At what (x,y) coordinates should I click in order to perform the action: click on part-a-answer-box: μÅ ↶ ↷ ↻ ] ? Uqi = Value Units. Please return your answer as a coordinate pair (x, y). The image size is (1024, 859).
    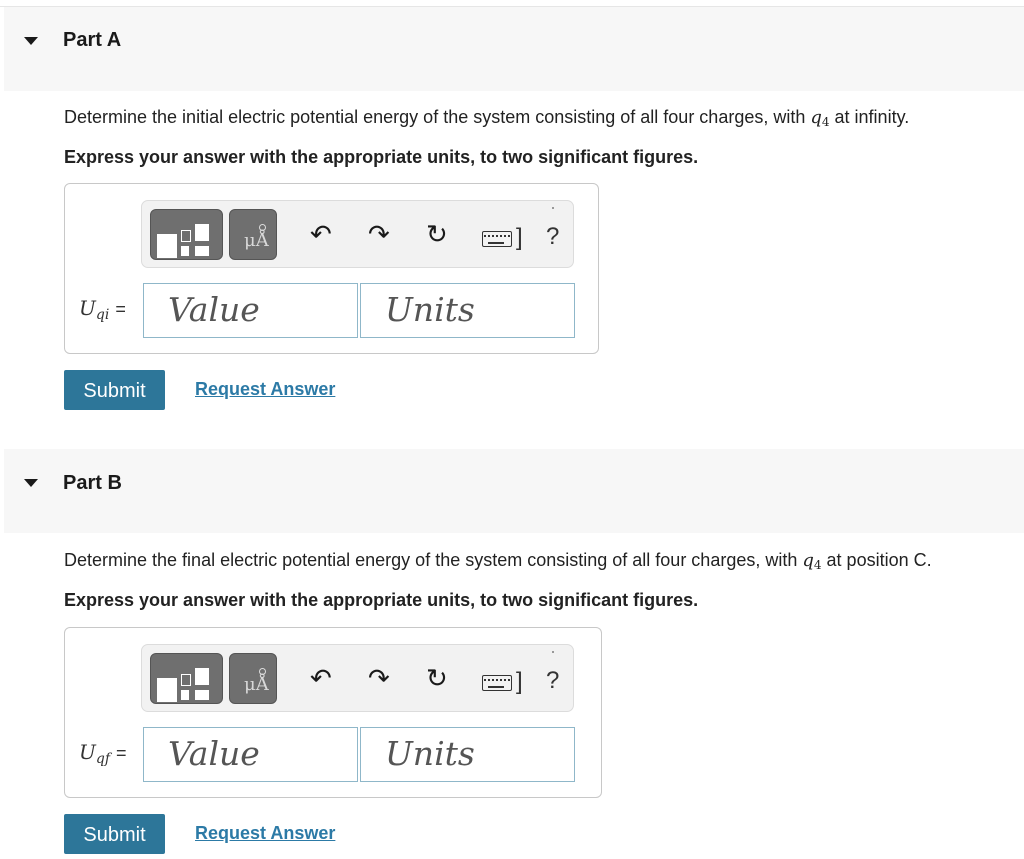
    Looking at the image, I should click on (331, 268).